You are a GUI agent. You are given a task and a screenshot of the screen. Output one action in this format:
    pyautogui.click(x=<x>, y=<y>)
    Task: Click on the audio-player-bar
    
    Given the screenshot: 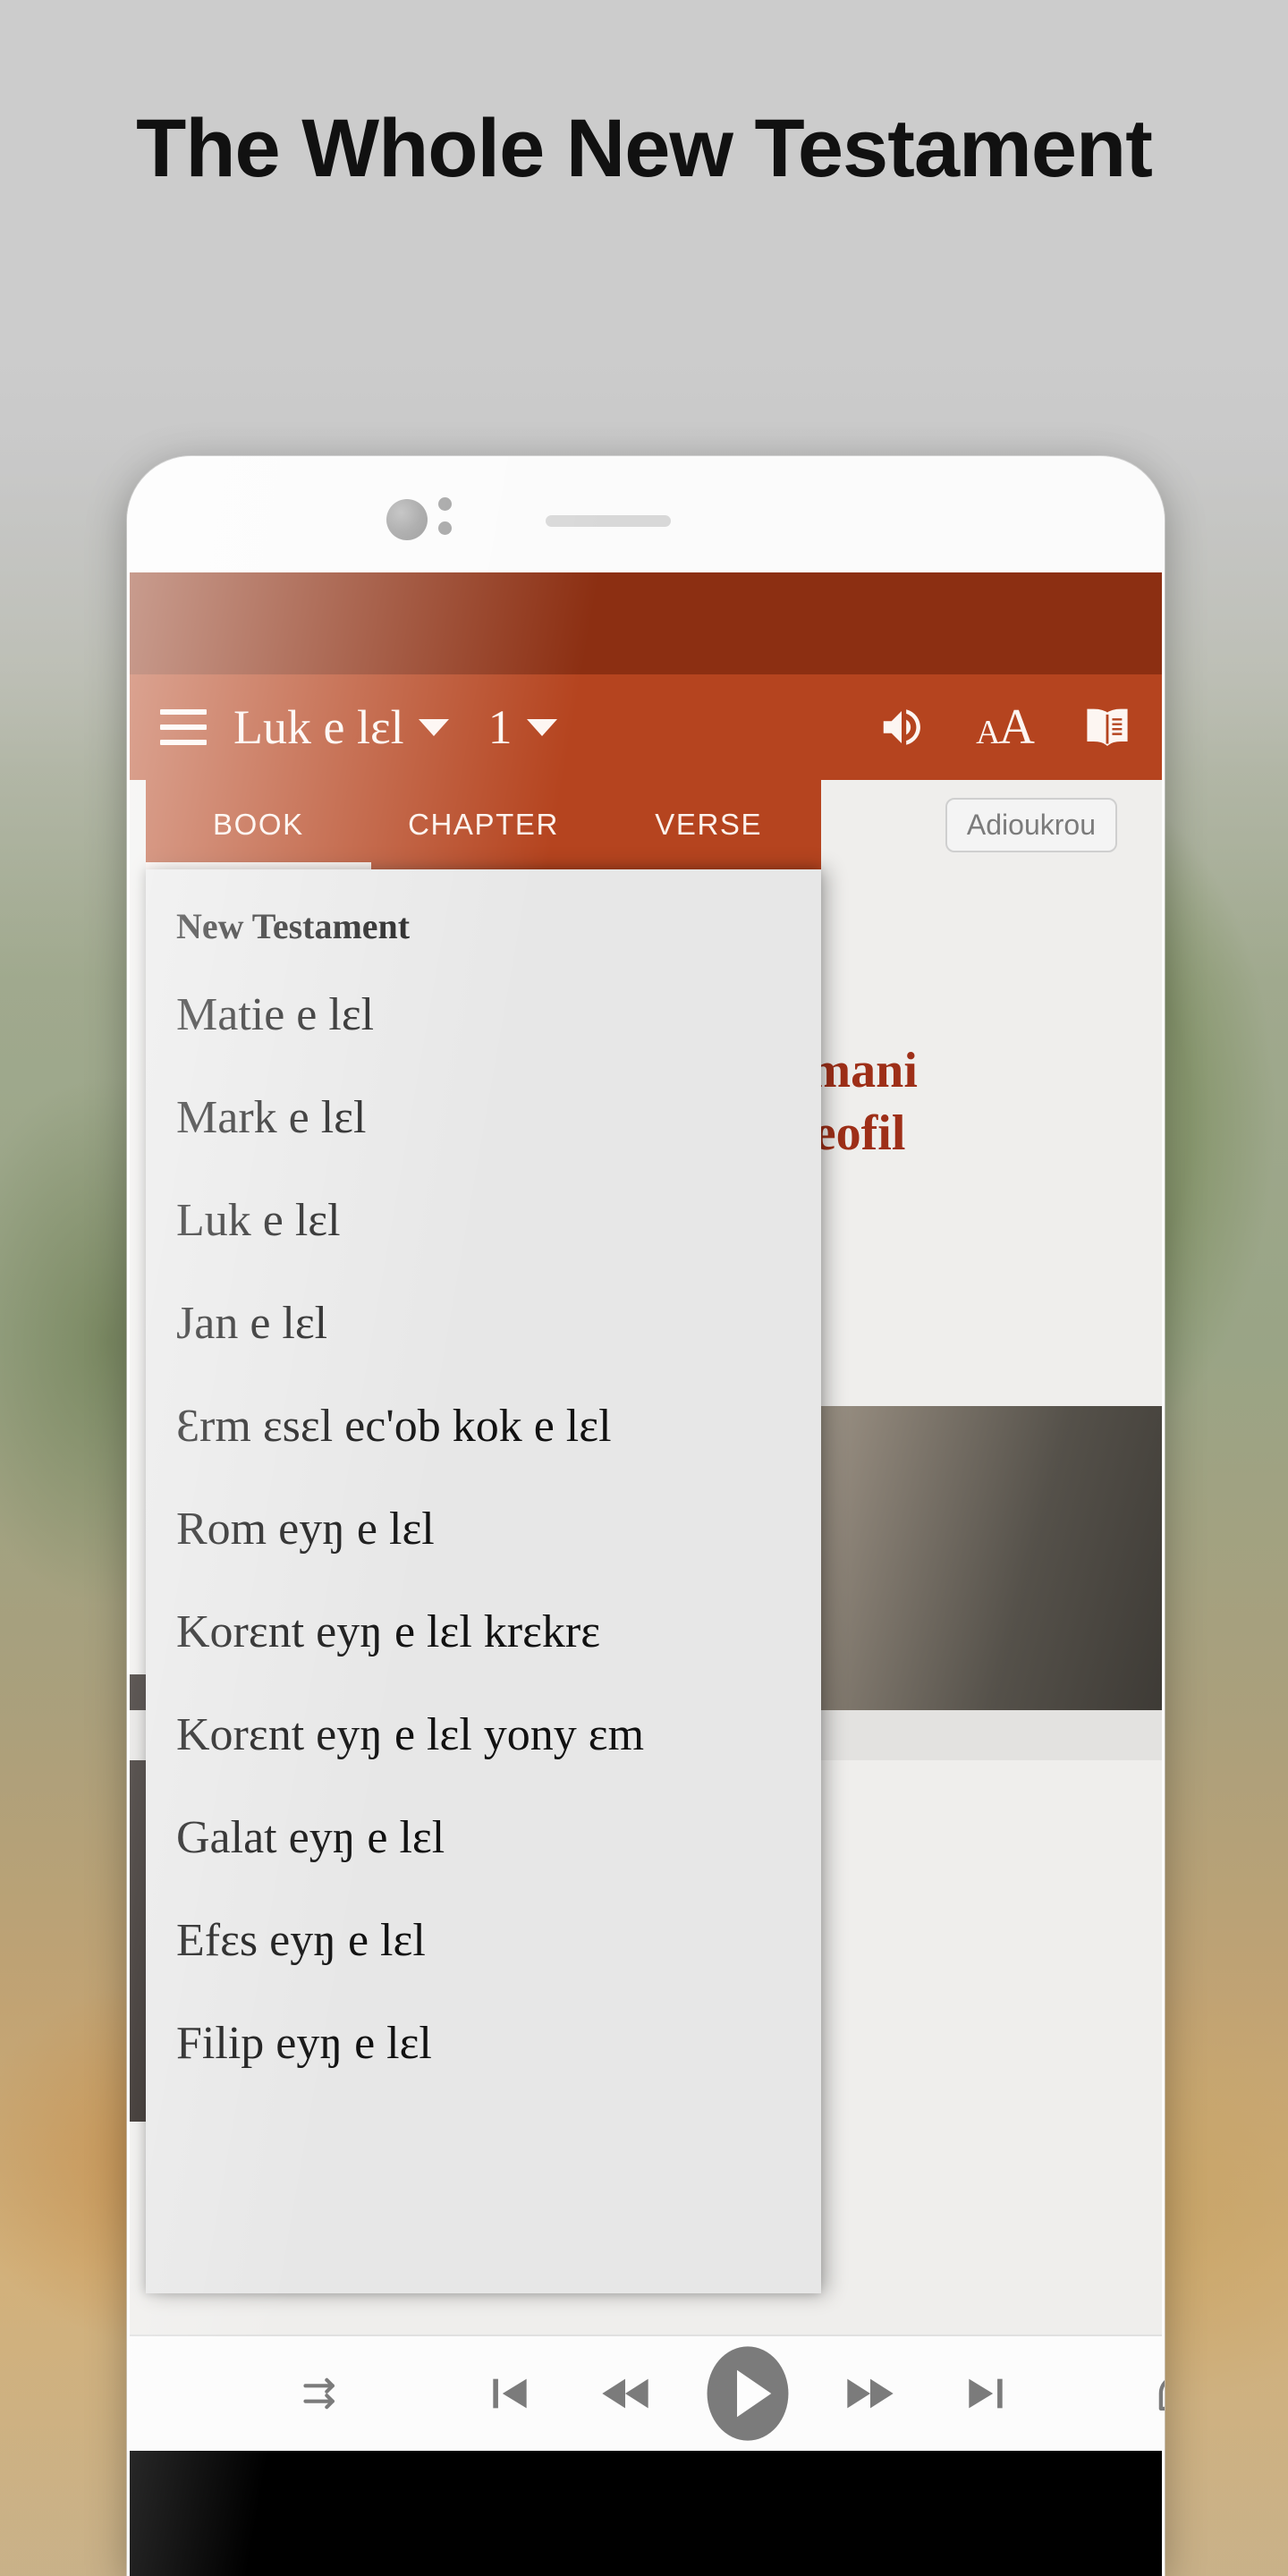 What is the action you would take?
    pyautogui.click(x=647, y=2392)
    